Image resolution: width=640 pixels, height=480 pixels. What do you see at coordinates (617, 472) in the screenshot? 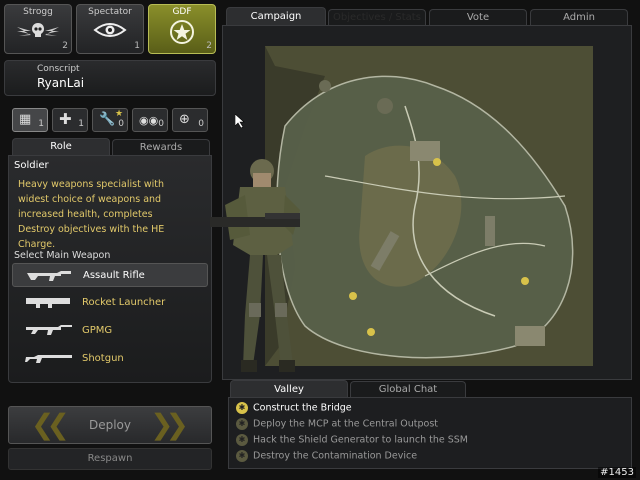
I see `screenshot-id: #1453` at bounding box center [617, 472].